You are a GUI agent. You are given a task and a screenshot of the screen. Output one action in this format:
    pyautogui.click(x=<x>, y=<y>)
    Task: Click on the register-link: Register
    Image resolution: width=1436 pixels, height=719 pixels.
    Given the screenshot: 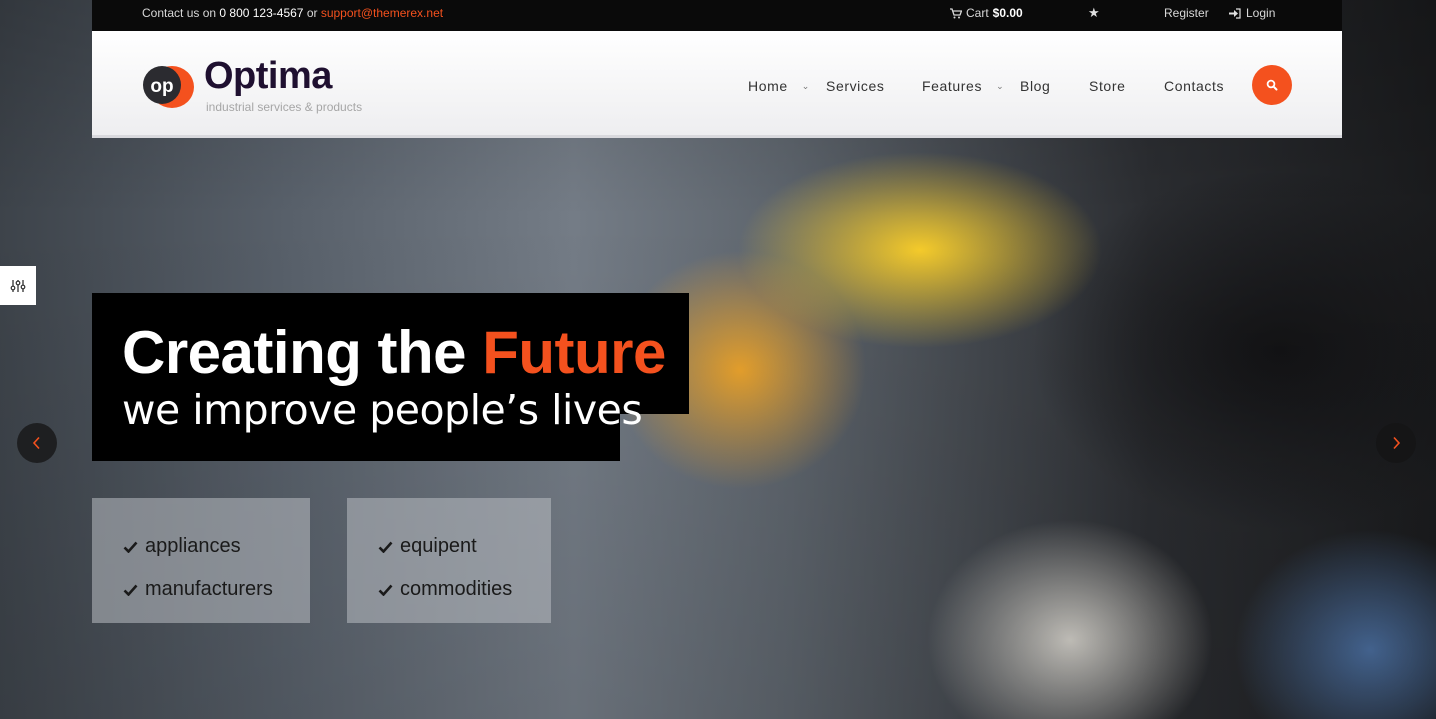 What is the action you would take?
    pyautogui.click(x=1186, y=13)
    